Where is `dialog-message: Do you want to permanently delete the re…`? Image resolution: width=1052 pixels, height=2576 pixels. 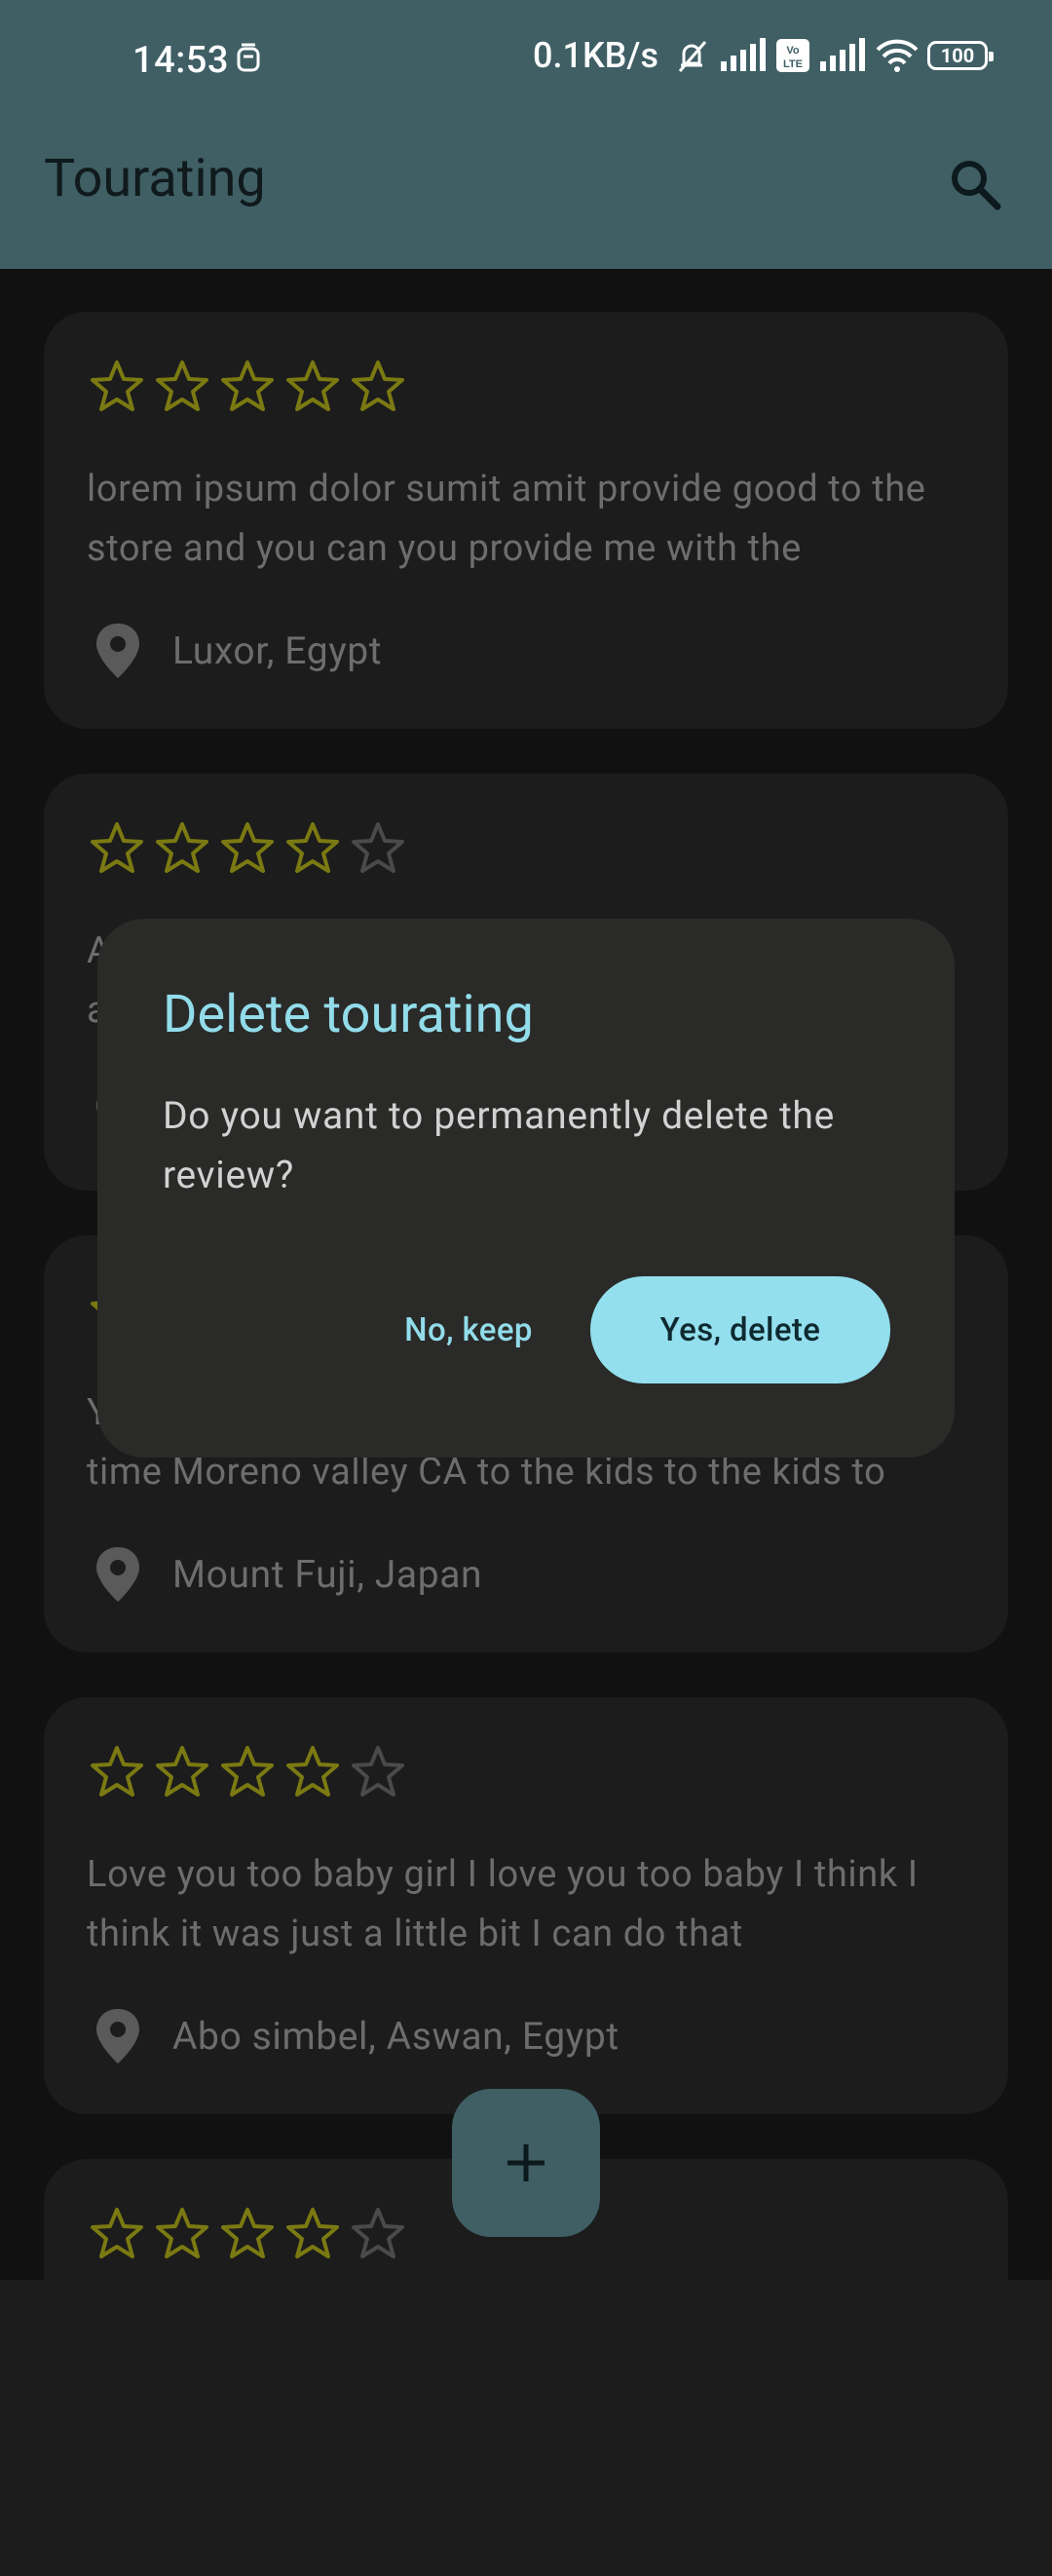
dialog-message: Do you want to permanently delete the re… is located at coordinates (499, 1145).